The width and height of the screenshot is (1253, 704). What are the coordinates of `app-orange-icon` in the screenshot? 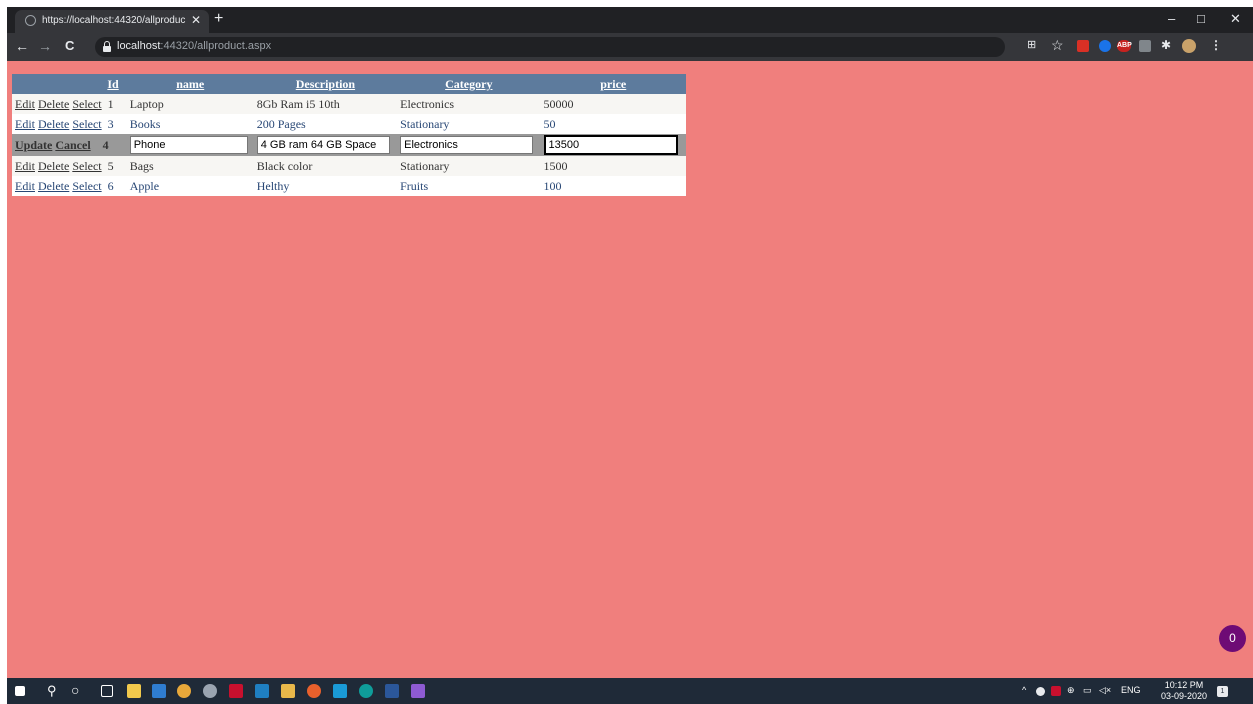 It's located at (314, 691).